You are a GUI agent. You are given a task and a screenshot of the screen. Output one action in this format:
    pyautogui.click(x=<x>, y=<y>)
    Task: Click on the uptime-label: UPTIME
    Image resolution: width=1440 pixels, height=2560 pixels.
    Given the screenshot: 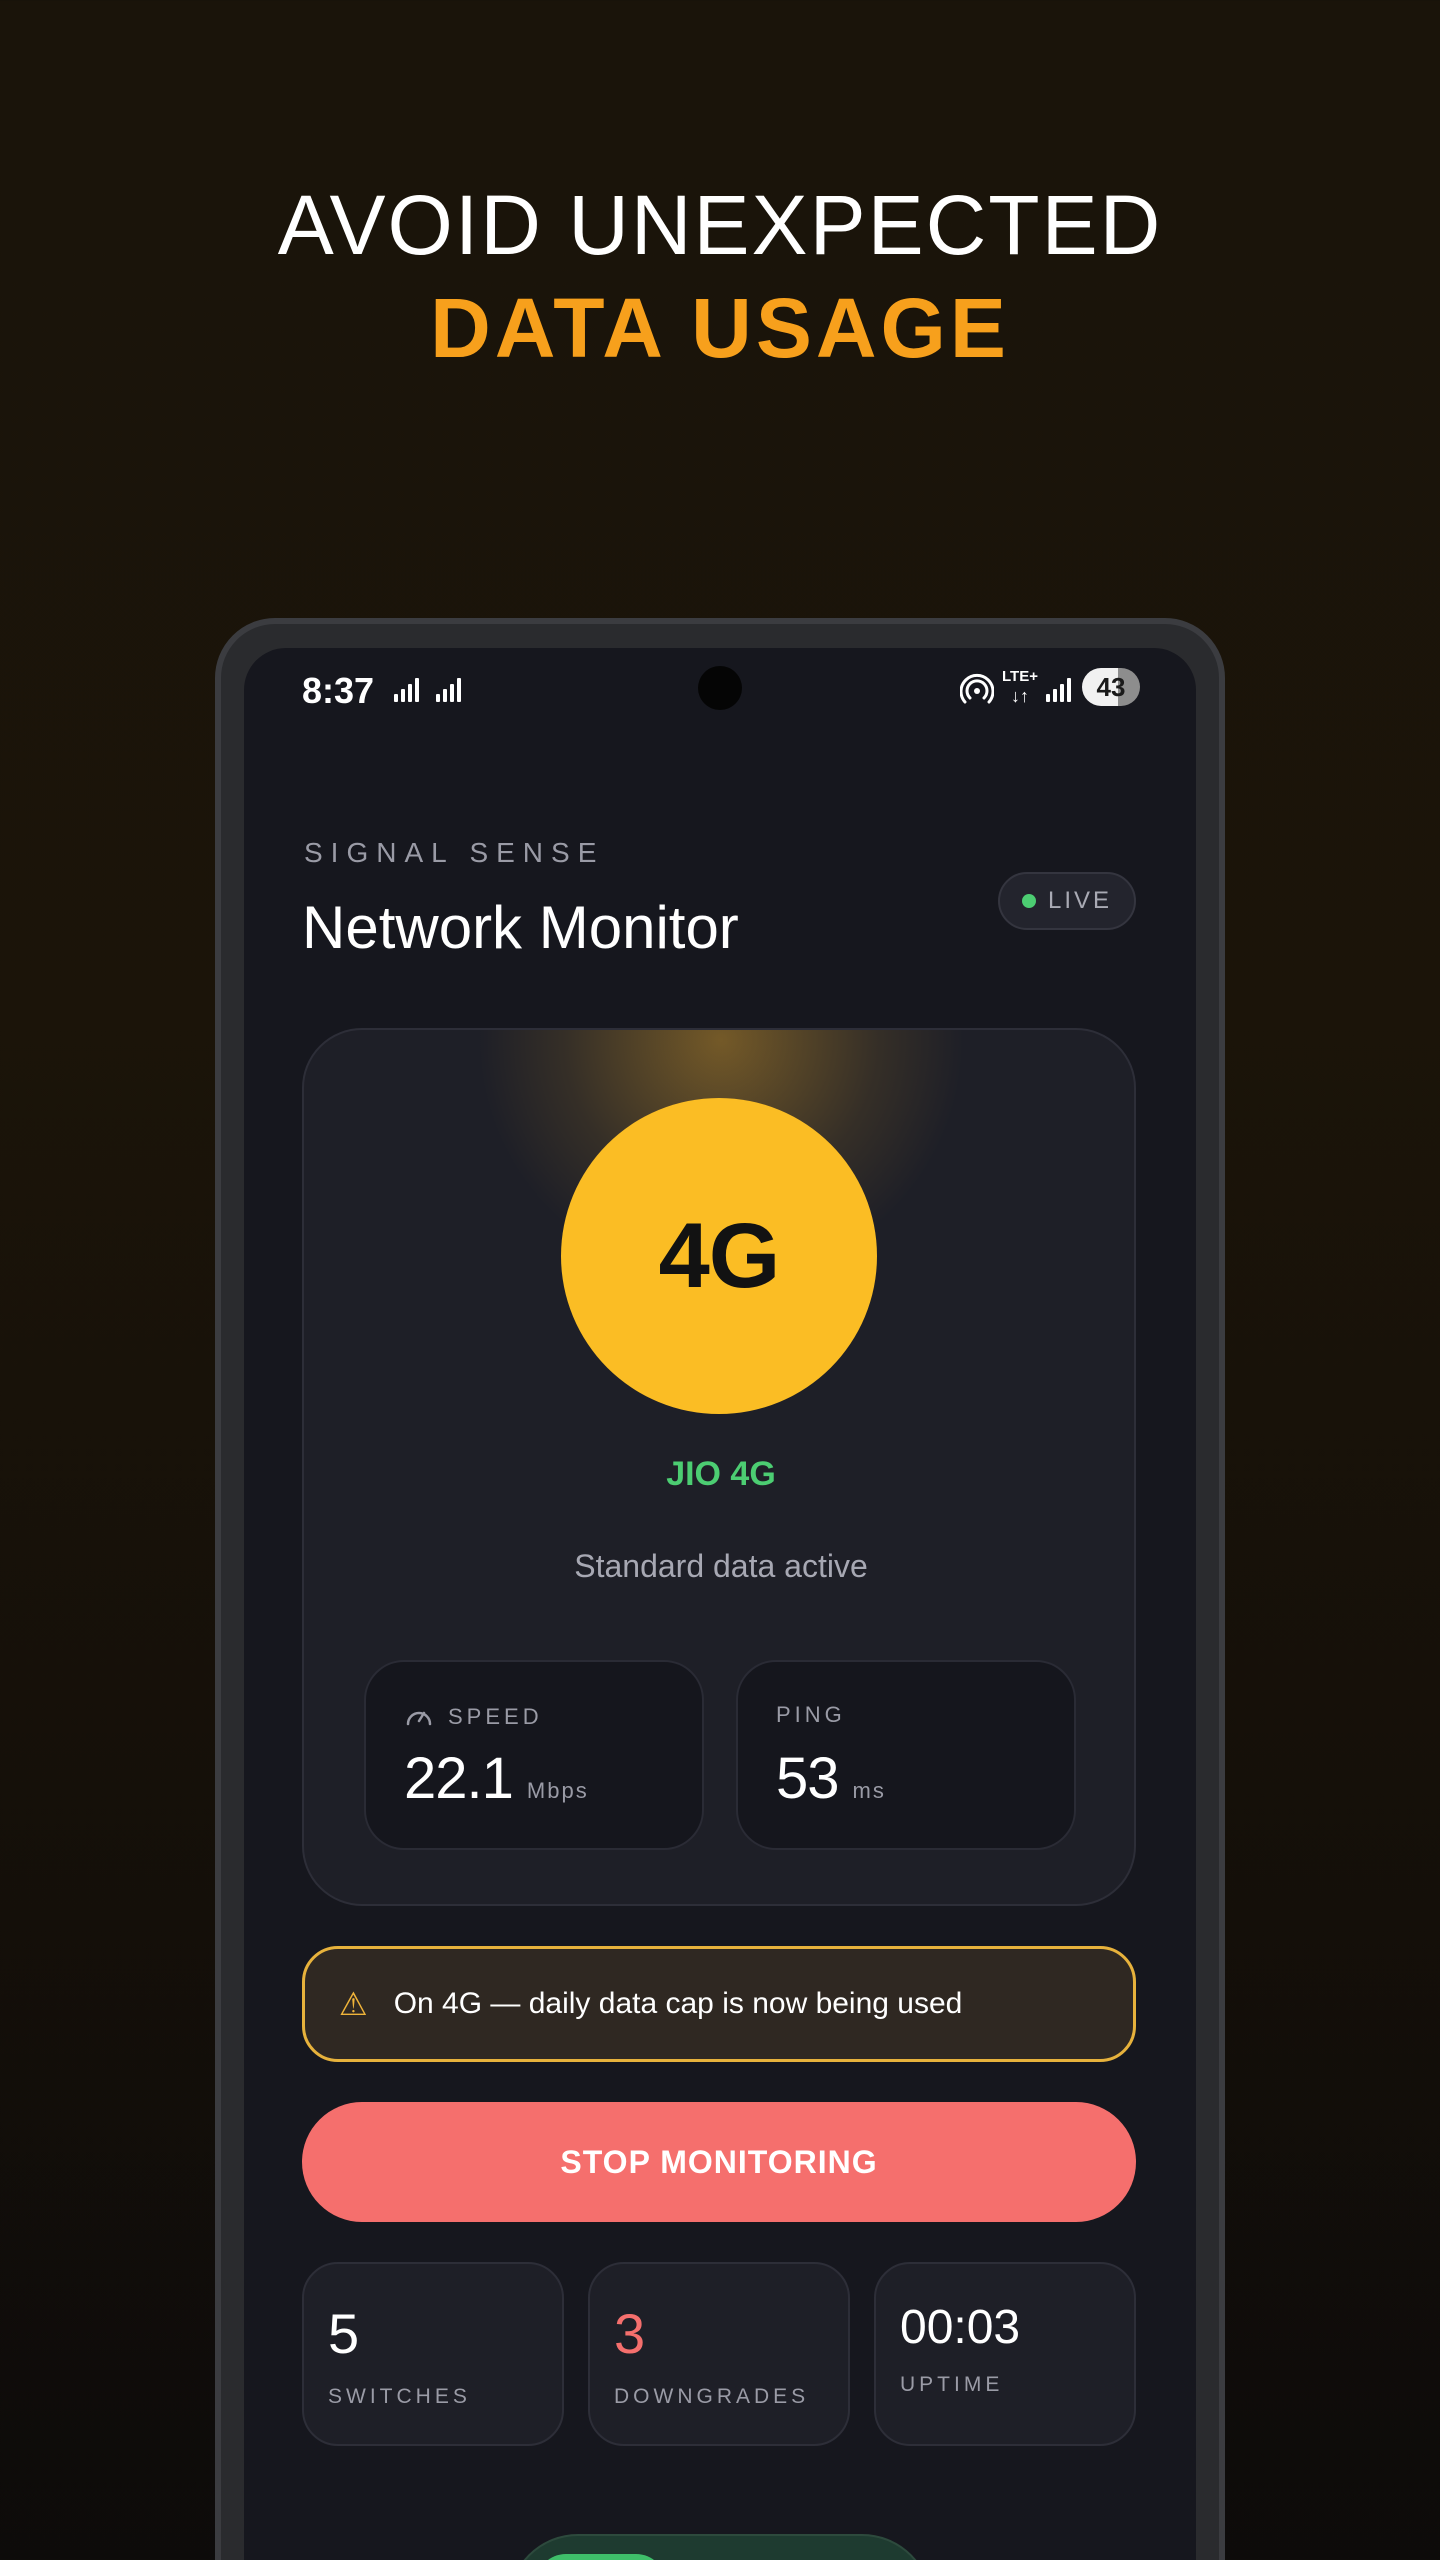 What is the action you would take?
    pyautogui.click(x=952, y=2384)
    